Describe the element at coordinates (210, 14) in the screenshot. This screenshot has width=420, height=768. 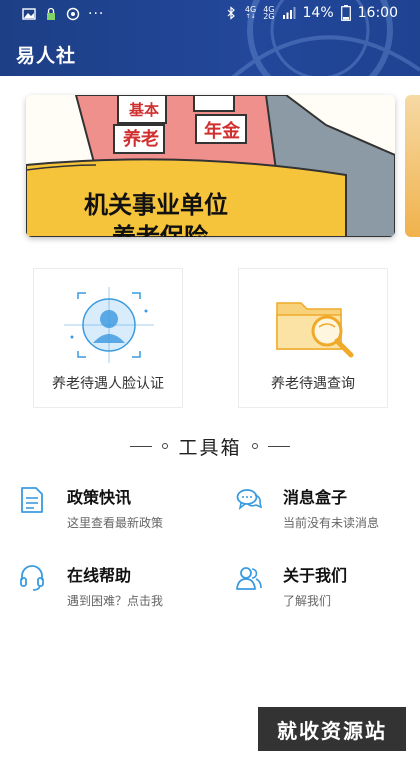
I see `status-bar: ··· 4G ↑↓ 4G 2G 14% 16:00` at that location.